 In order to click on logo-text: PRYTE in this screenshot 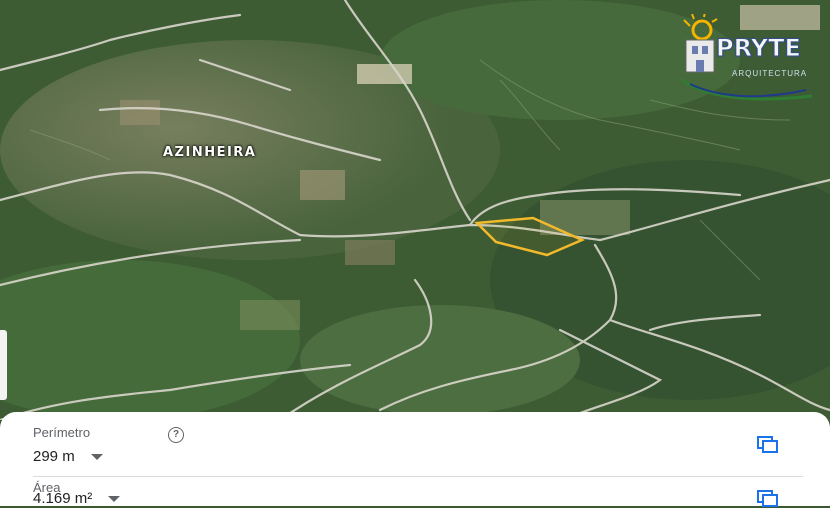, I will do `click(759, 48)`.